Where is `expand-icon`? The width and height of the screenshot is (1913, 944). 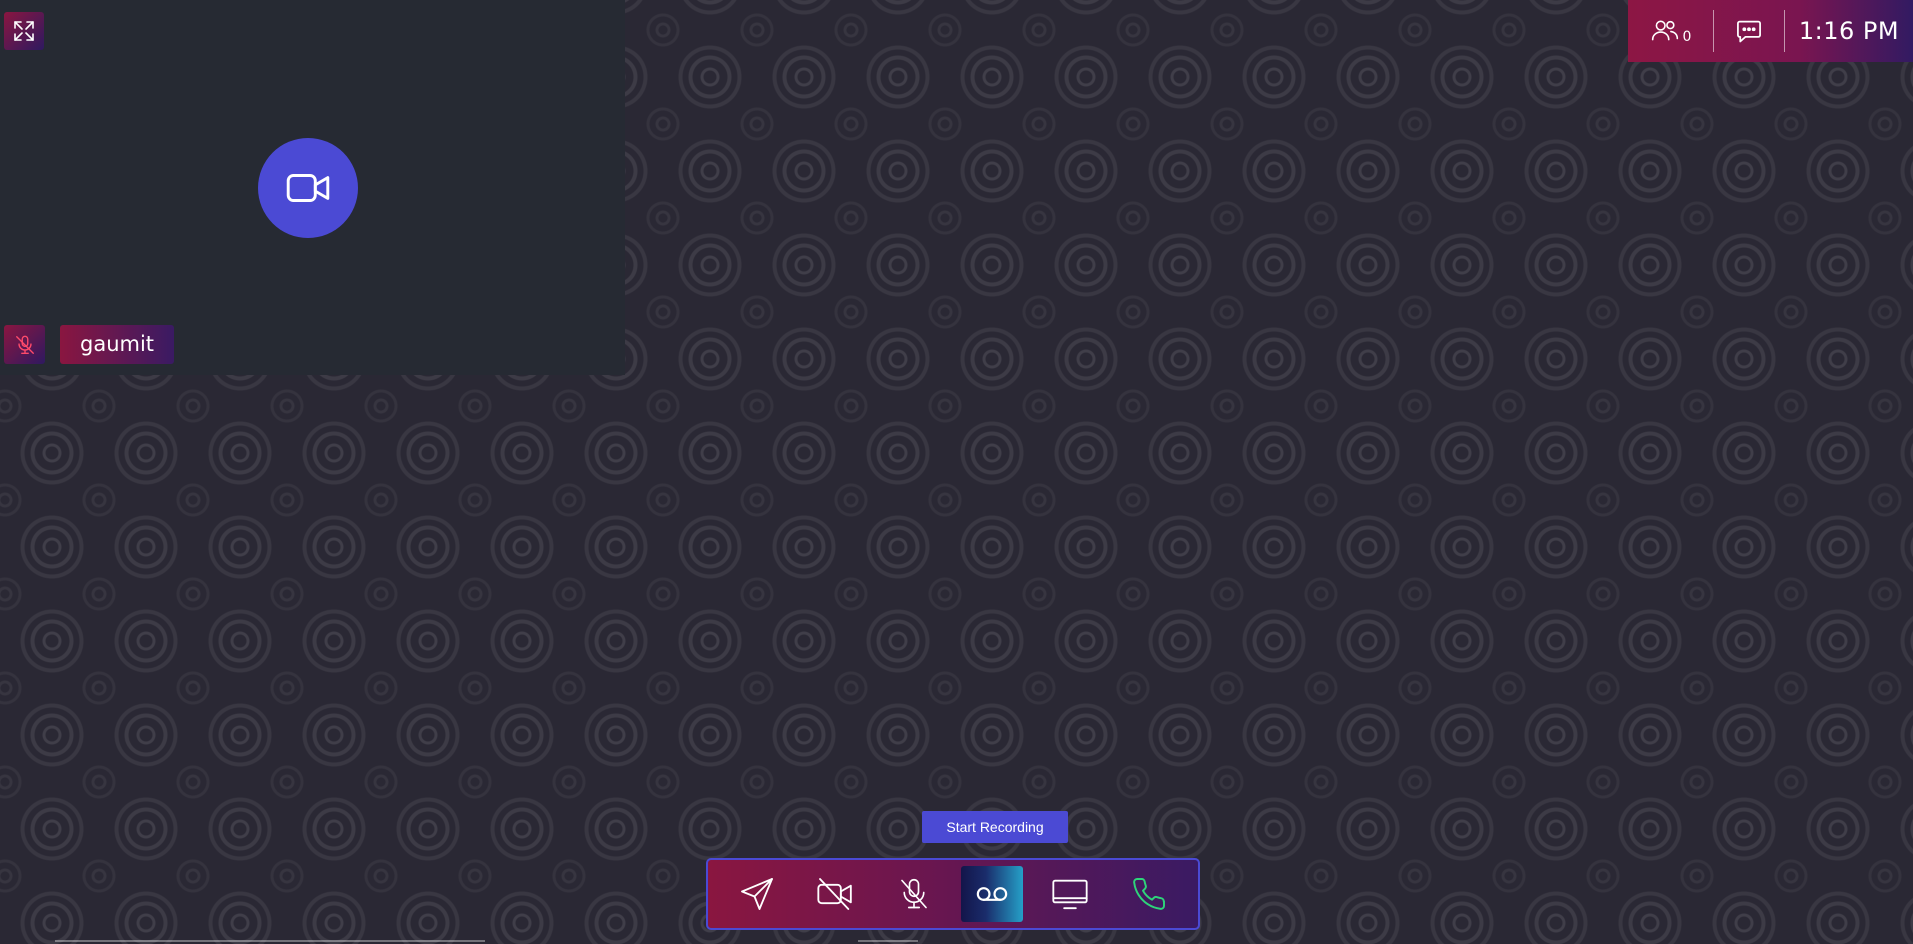
expand-icon is located at coordinates (24, 31).